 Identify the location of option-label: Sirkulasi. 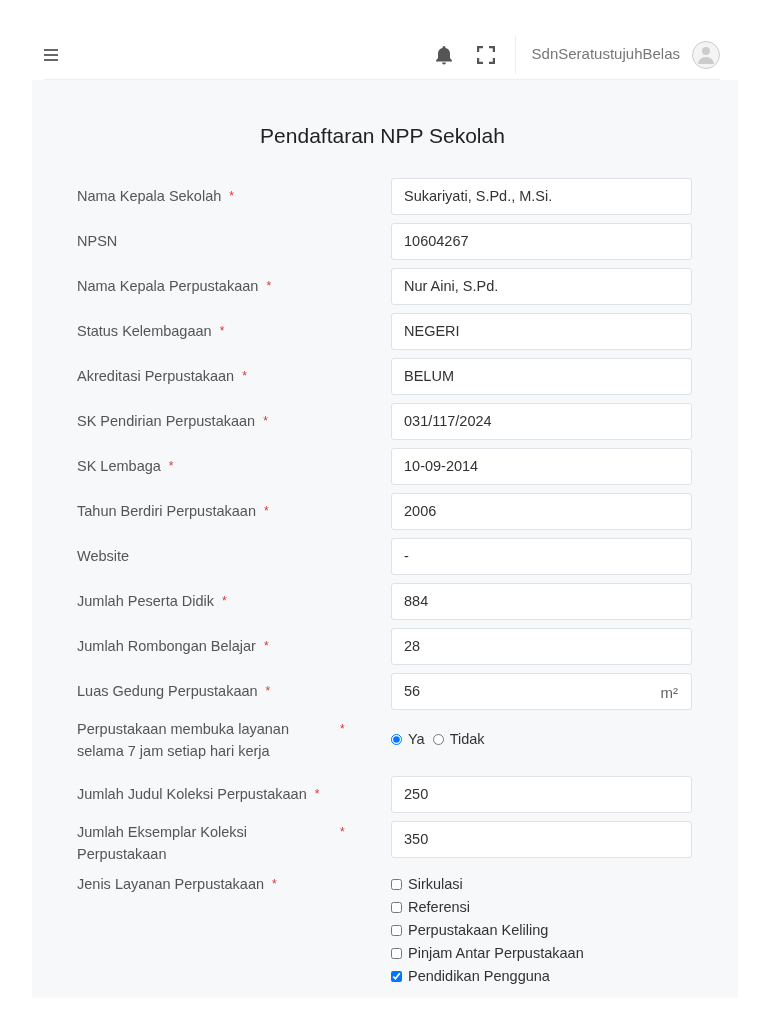
(435, 884).